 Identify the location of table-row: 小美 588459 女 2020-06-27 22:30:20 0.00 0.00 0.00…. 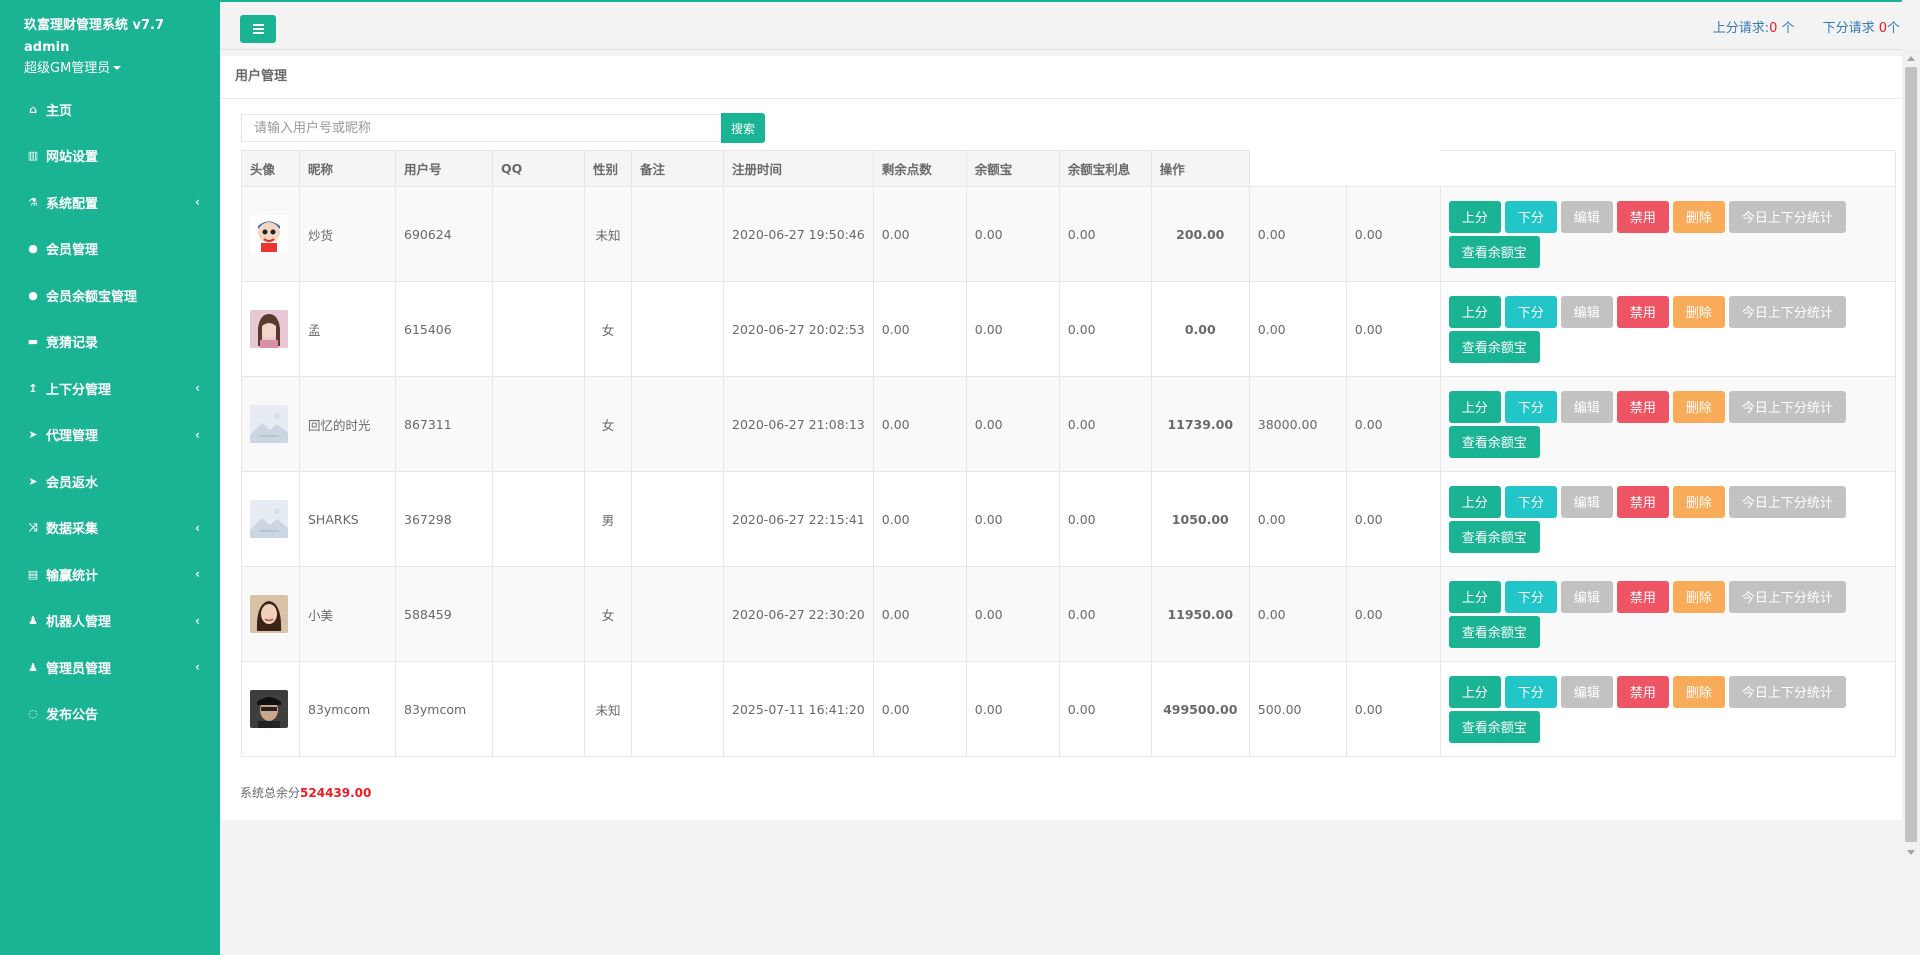
(1068, 614).